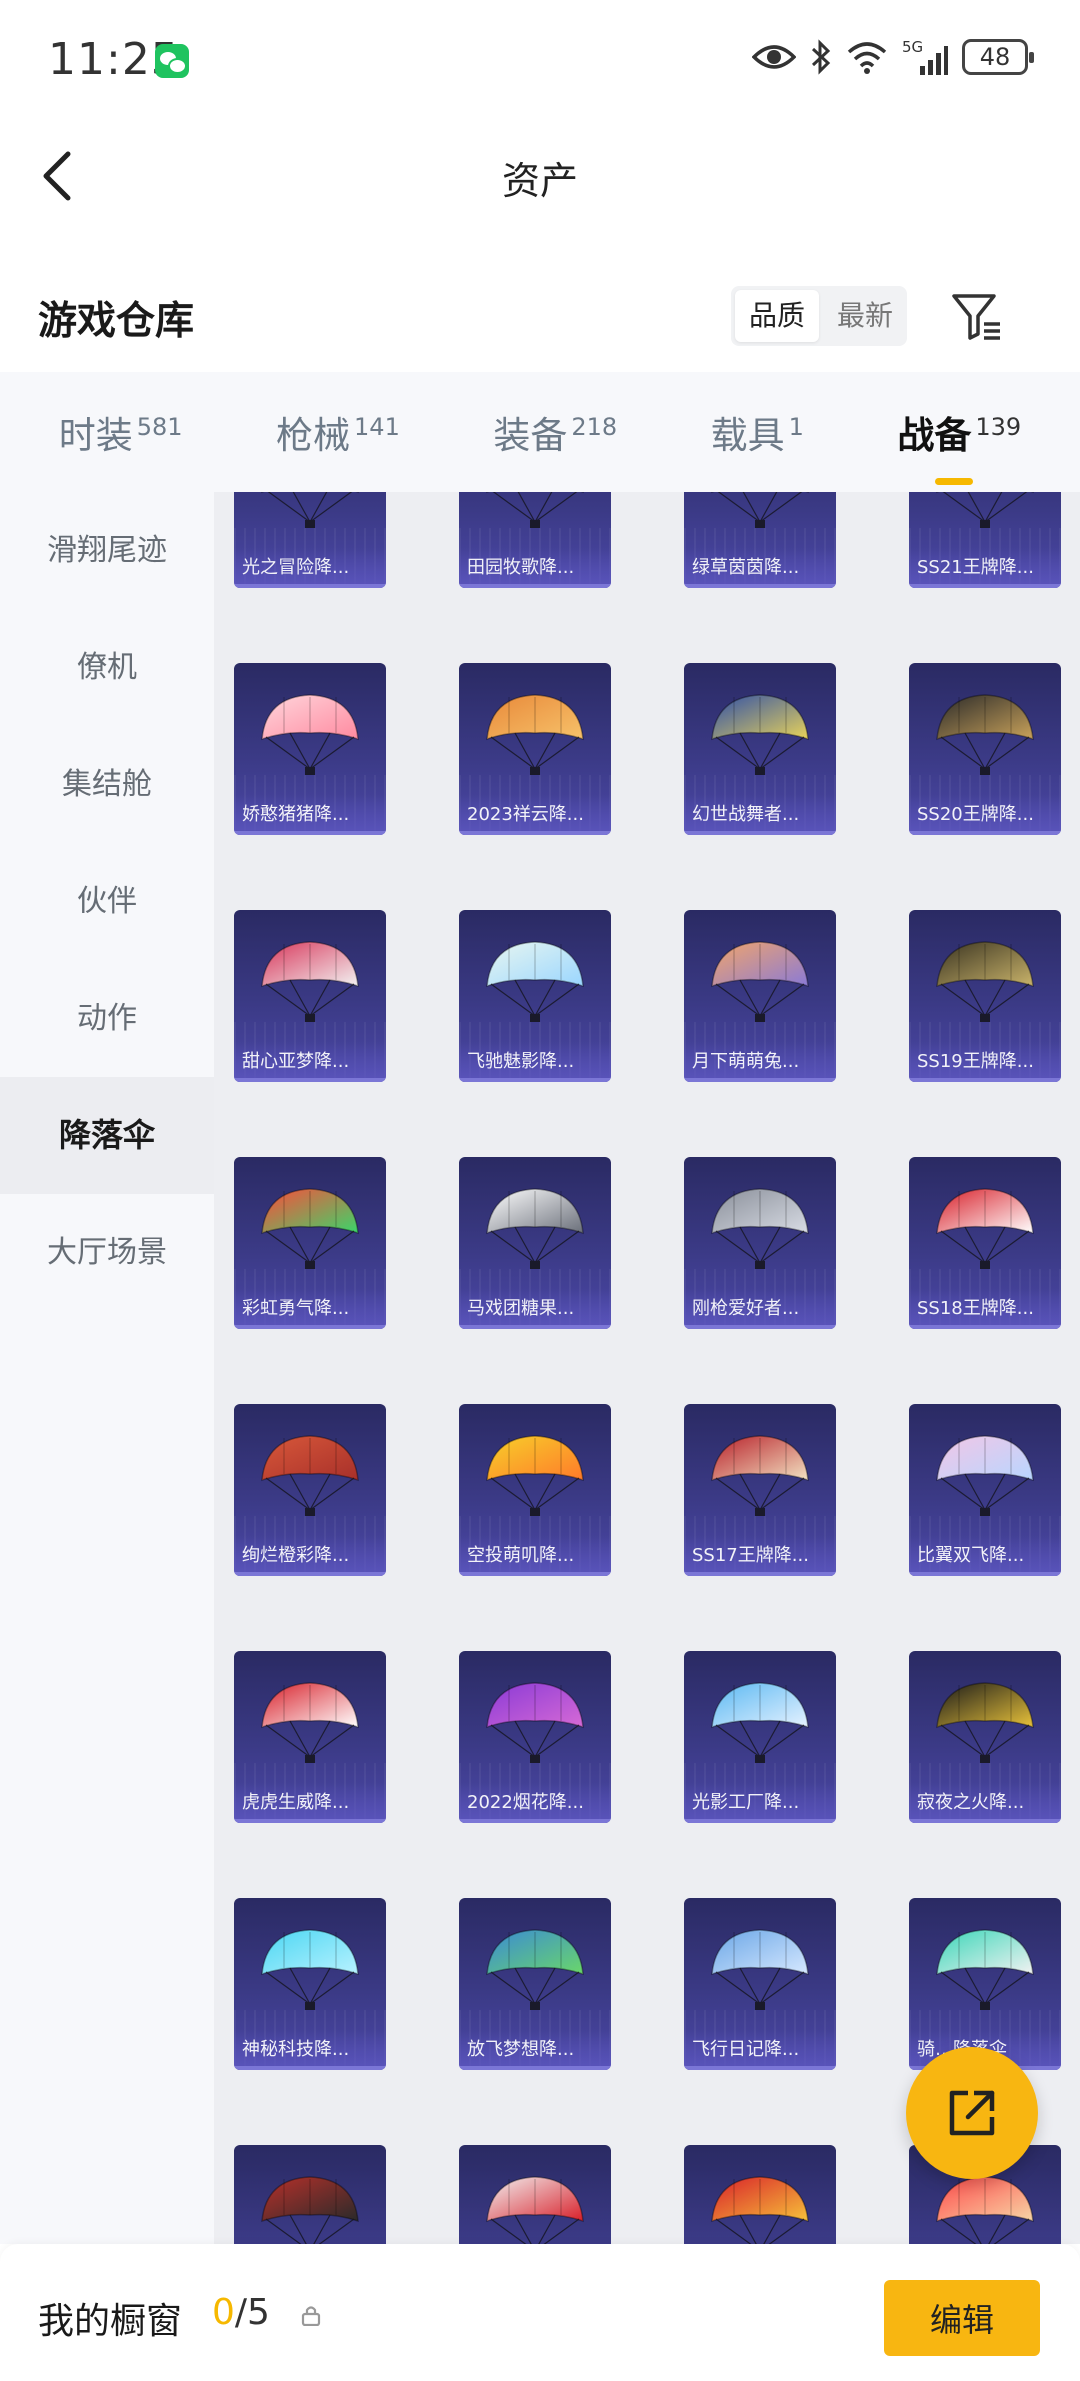 This screenshot has height=2381, width=1080. I want to click on tab-label: 装备, so click(530, 435).